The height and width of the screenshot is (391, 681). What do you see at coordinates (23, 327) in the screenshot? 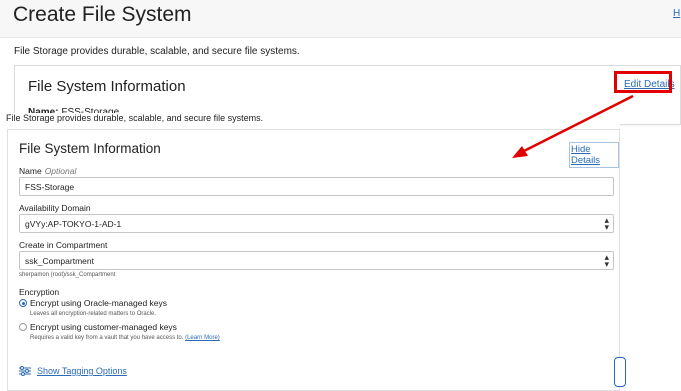
I see `customer-managed-keys-radio` at bounding box center [23, 327].